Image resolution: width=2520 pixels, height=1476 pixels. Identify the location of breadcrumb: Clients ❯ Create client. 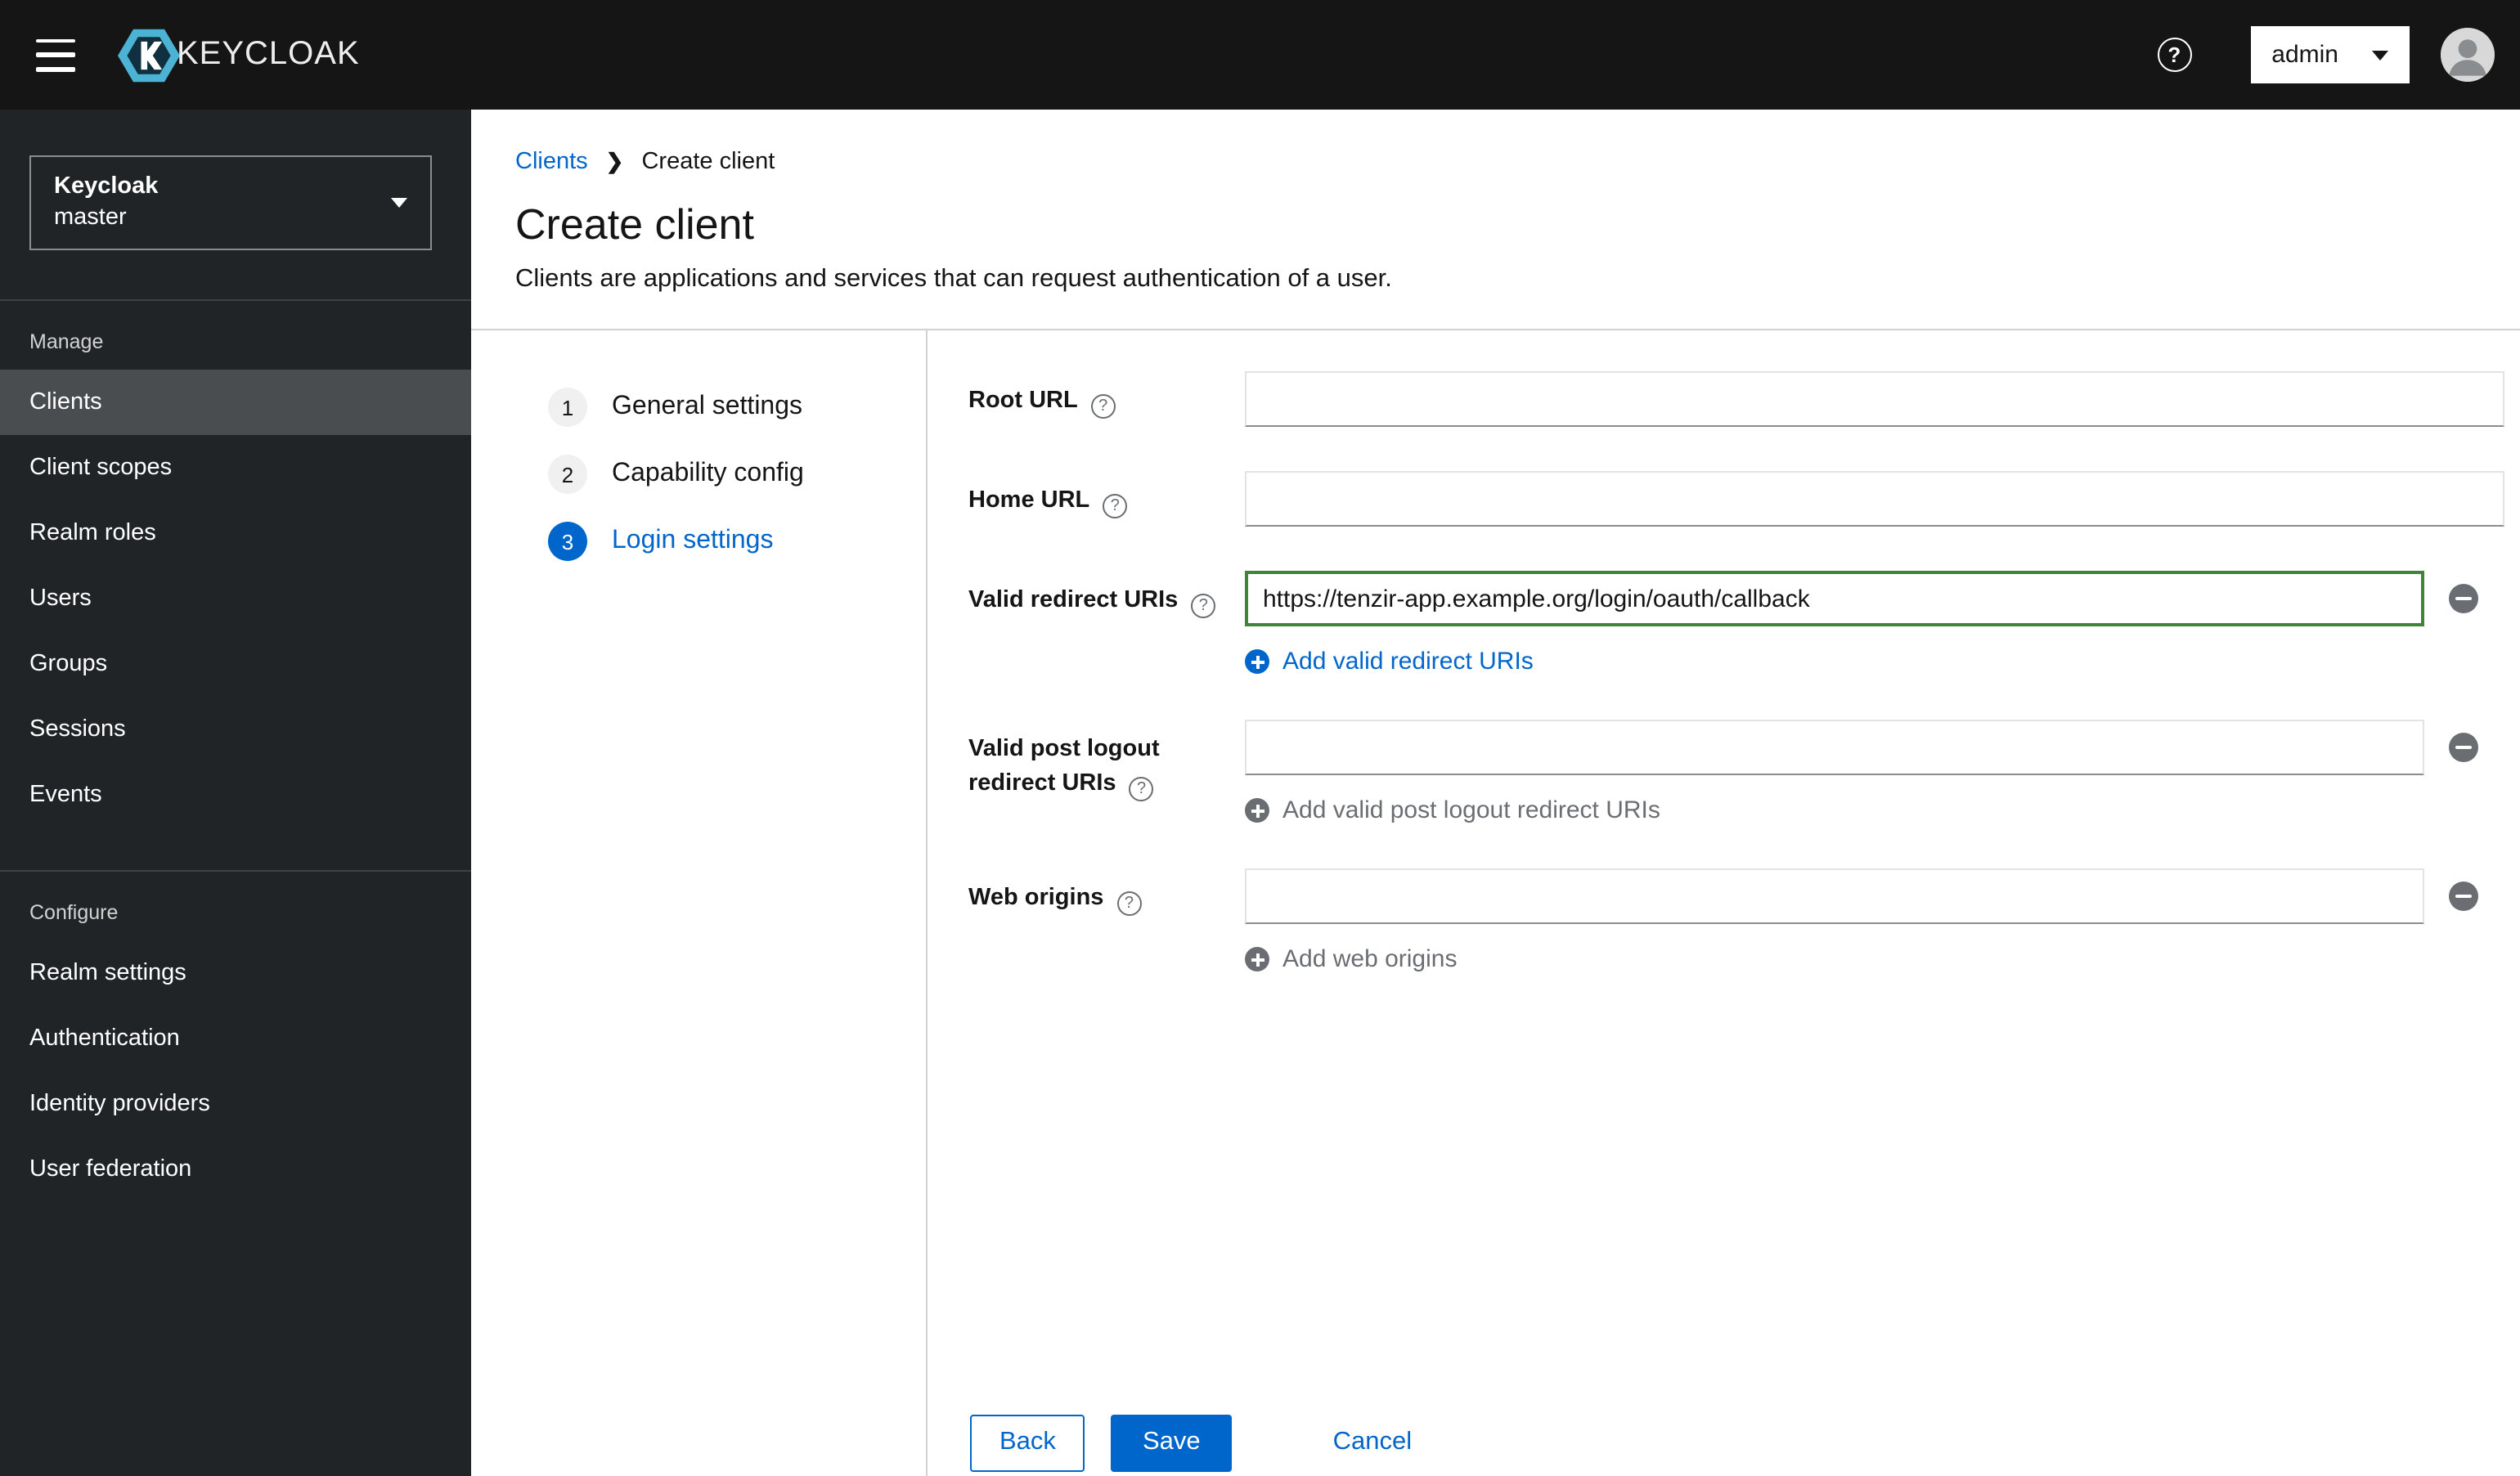
(1498, 162).